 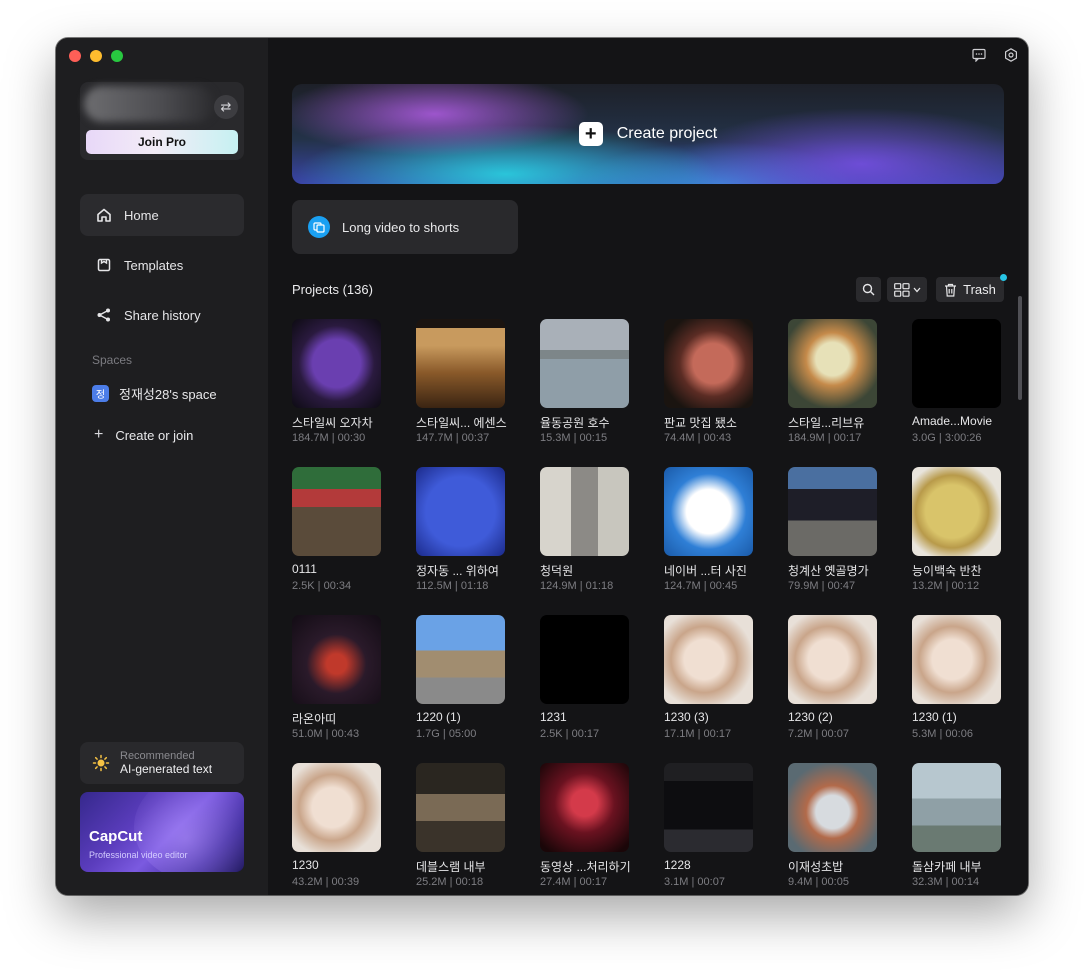 What do you see at coordinates (162, 832) in the screenshot?
I see `capcut-promo-card: CapCut Professional video editor` at bounding box center [162, 832].